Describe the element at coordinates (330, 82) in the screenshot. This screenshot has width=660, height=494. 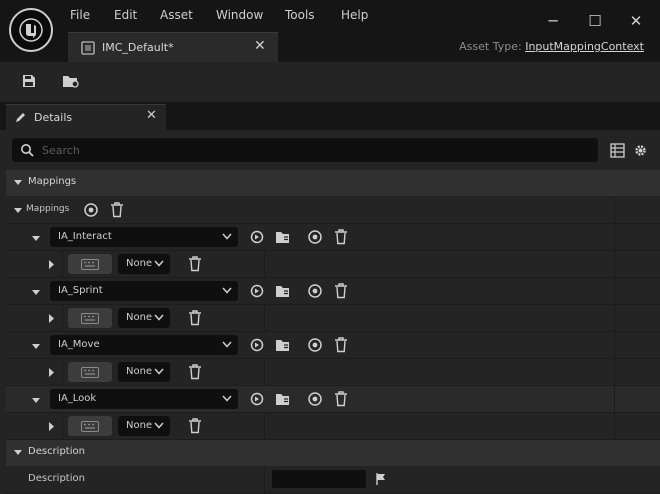
I see `toolbar` at that location.